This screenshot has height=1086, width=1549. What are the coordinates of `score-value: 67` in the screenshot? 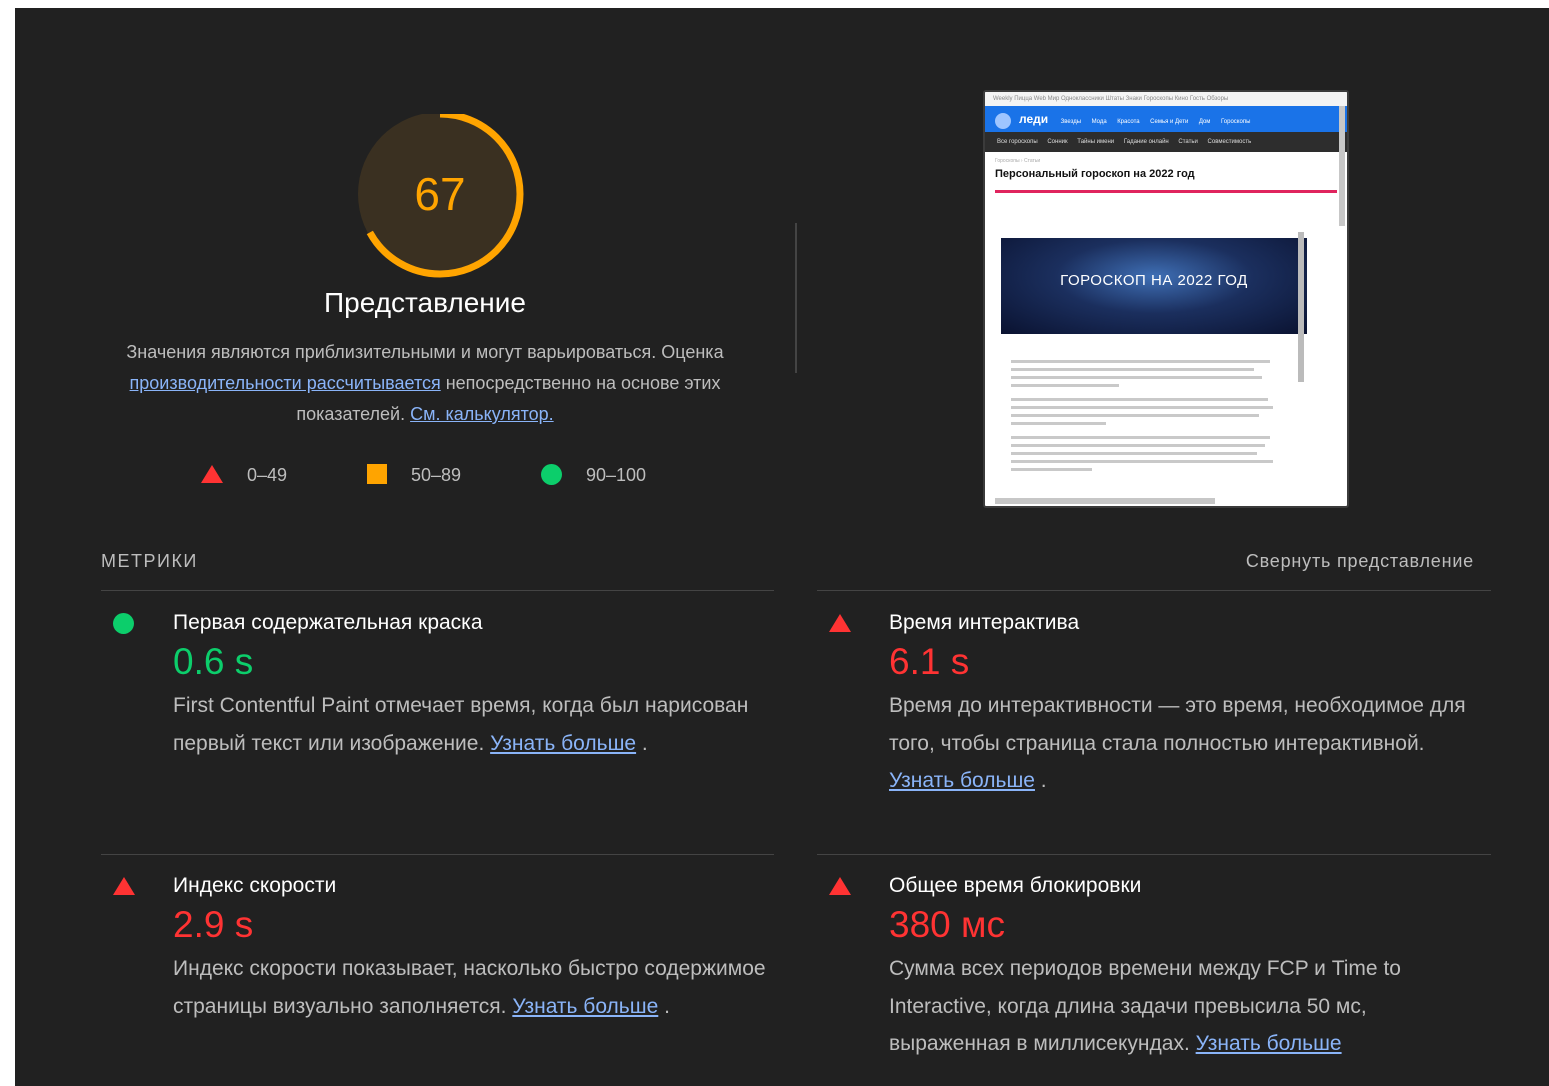 It's located at (440, 194).